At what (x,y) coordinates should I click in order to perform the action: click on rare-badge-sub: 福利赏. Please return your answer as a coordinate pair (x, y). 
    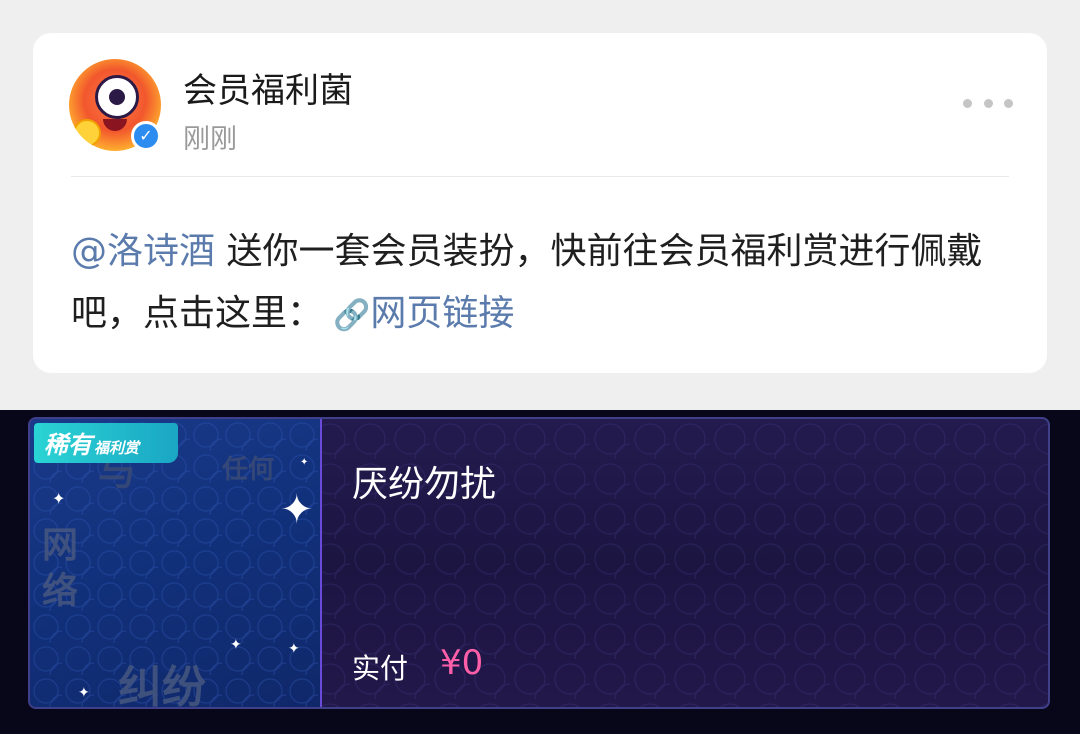
    Looking at the image, I should click on (117, 448).